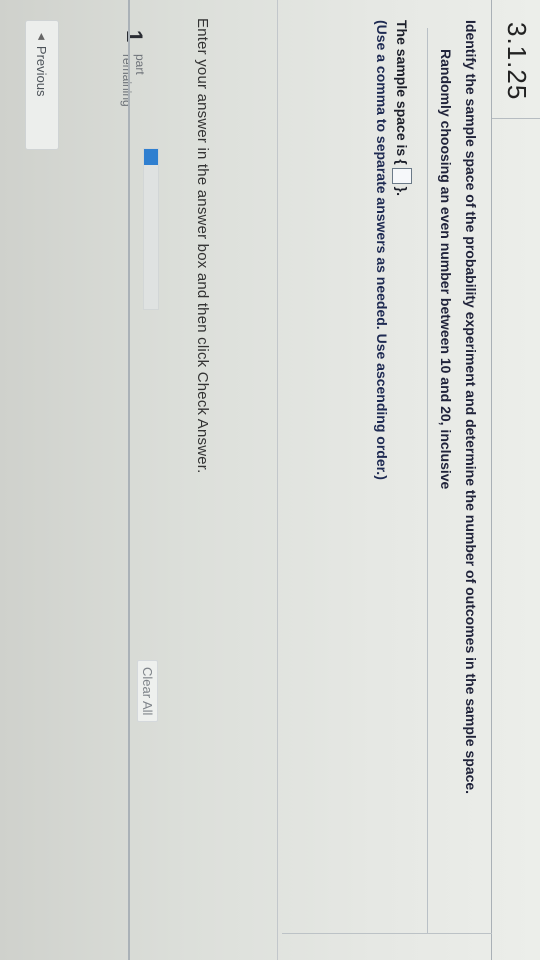 The height and width of the screenshot is (960, 540). I want to click on header-divider, so click(516, 118).